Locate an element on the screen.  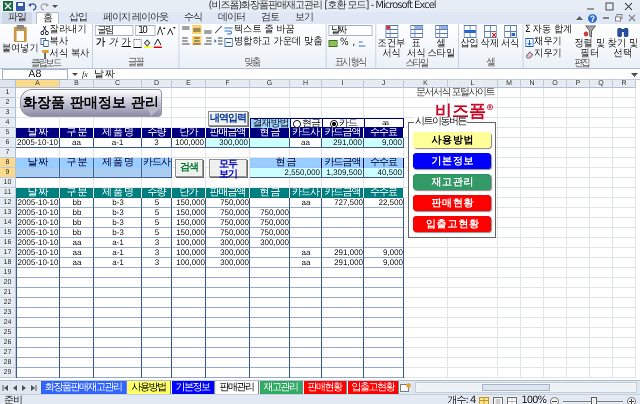
sheet-tab: 입출고현황 is located at coordinates (373, 387).